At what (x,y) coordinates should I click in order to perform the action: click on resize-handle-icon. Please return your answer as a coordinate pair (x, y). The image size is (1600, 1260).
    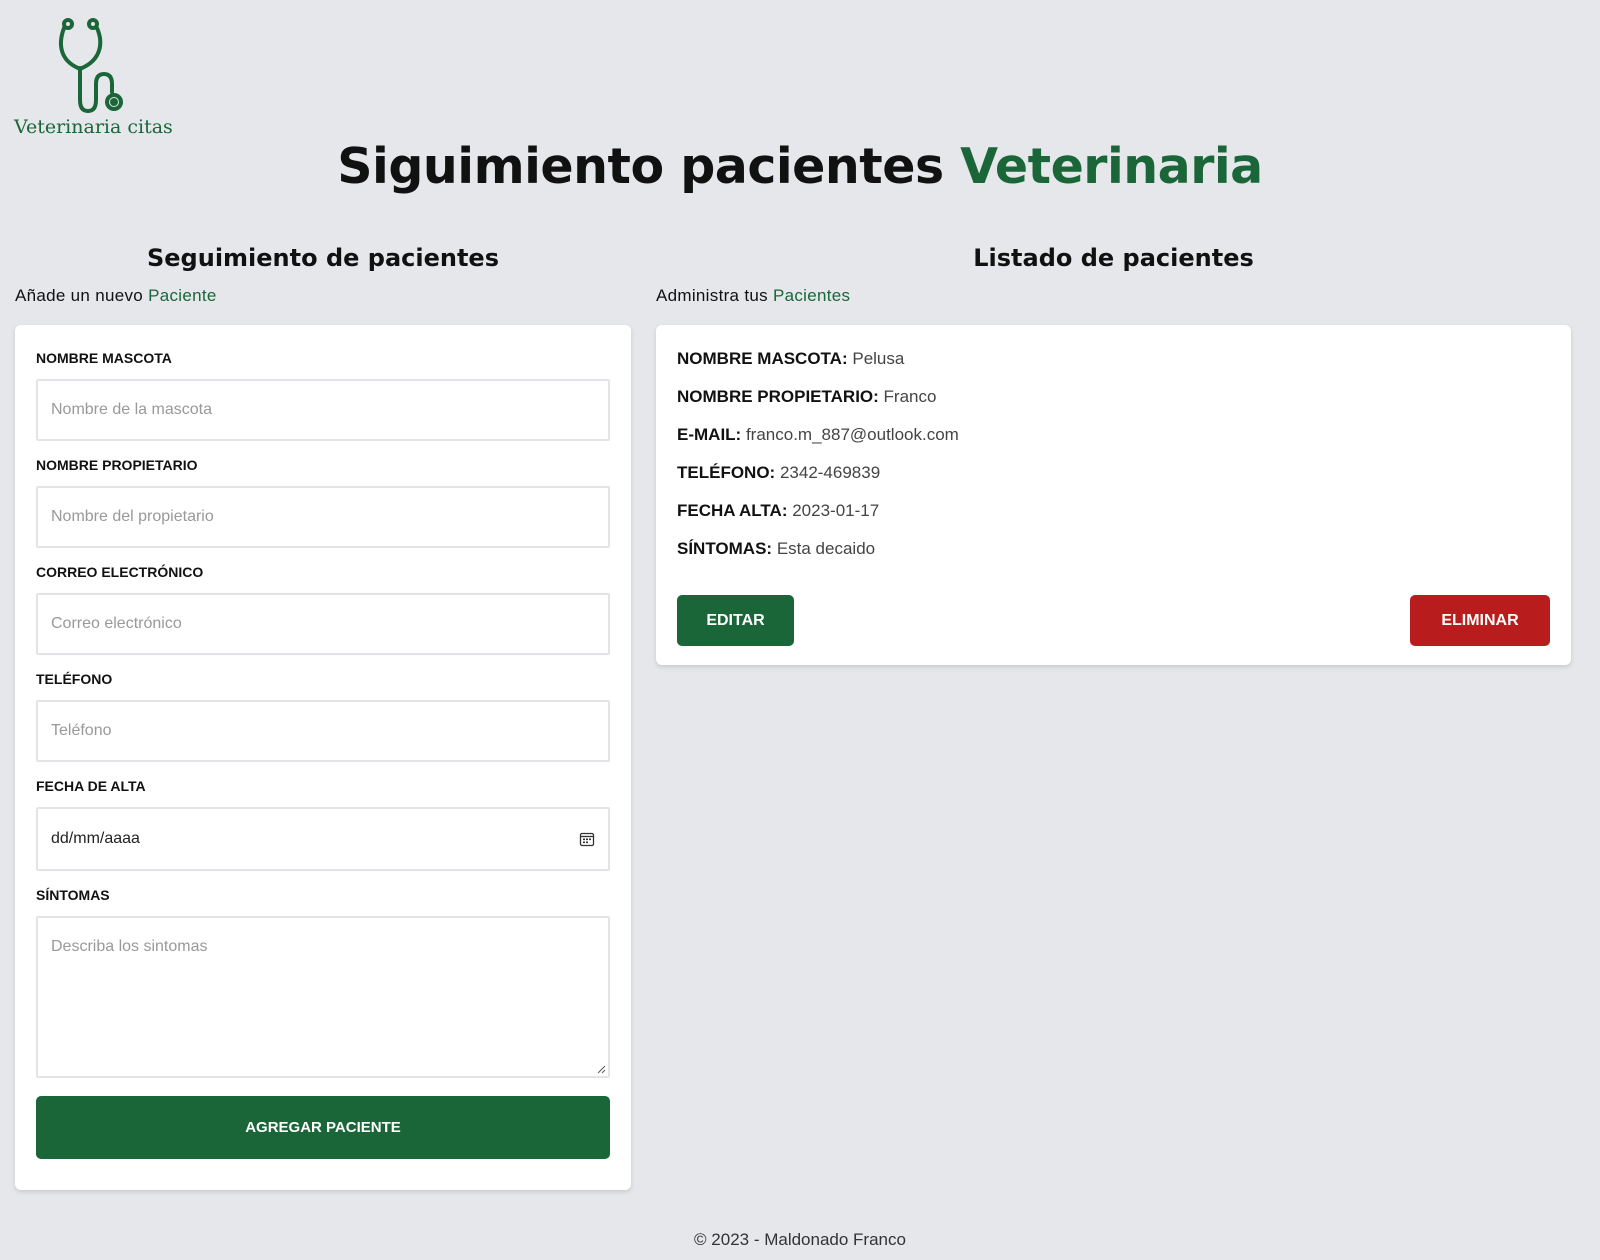
    Looking at the image, I should click on (601, 1069).